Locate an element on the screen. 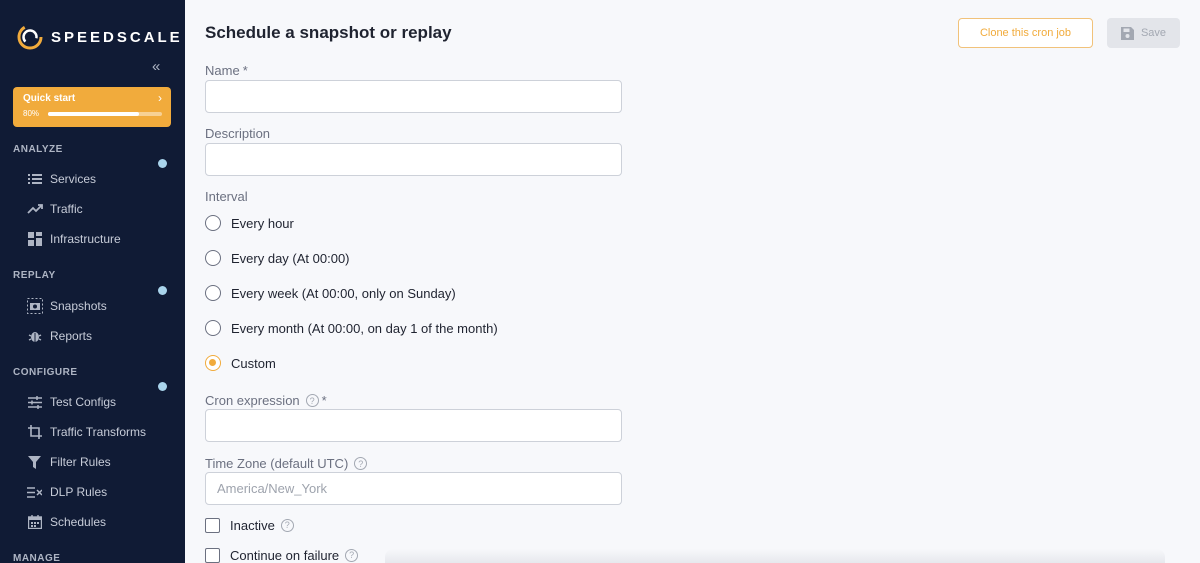  description-label-text: Description is located at coordinates (238, 133).